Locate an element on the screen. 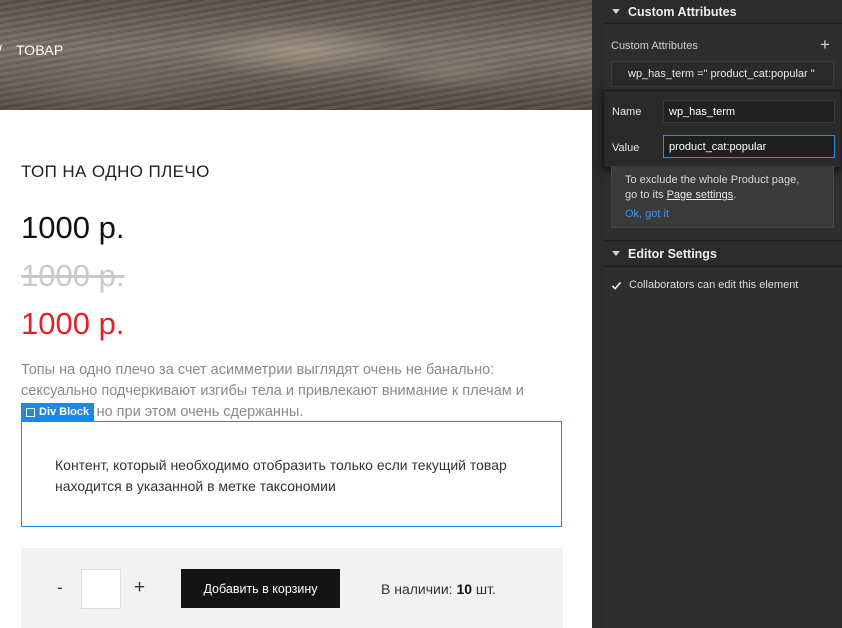 The width and height of the screenshot is (842, 628). custom-attributes-label: Custom Attributes is located at coordinates (654, 46).